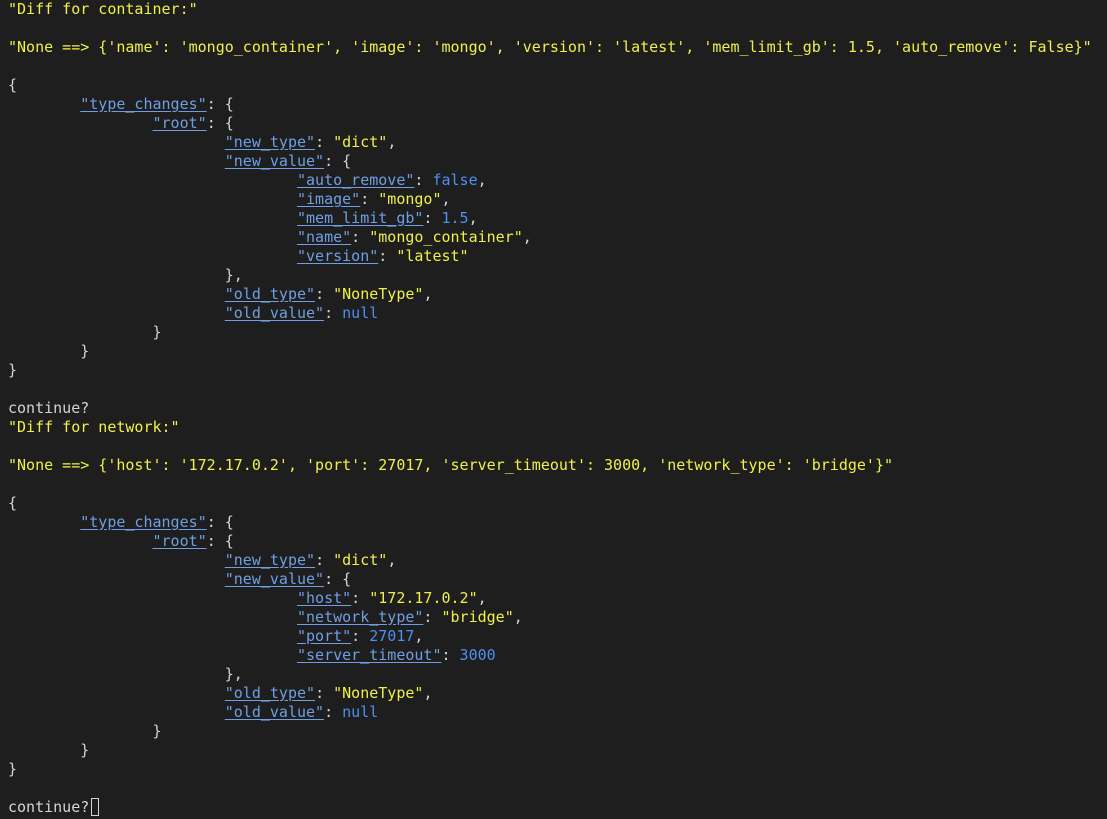  I want to click on json-literal-value: false, so click(455, 180).